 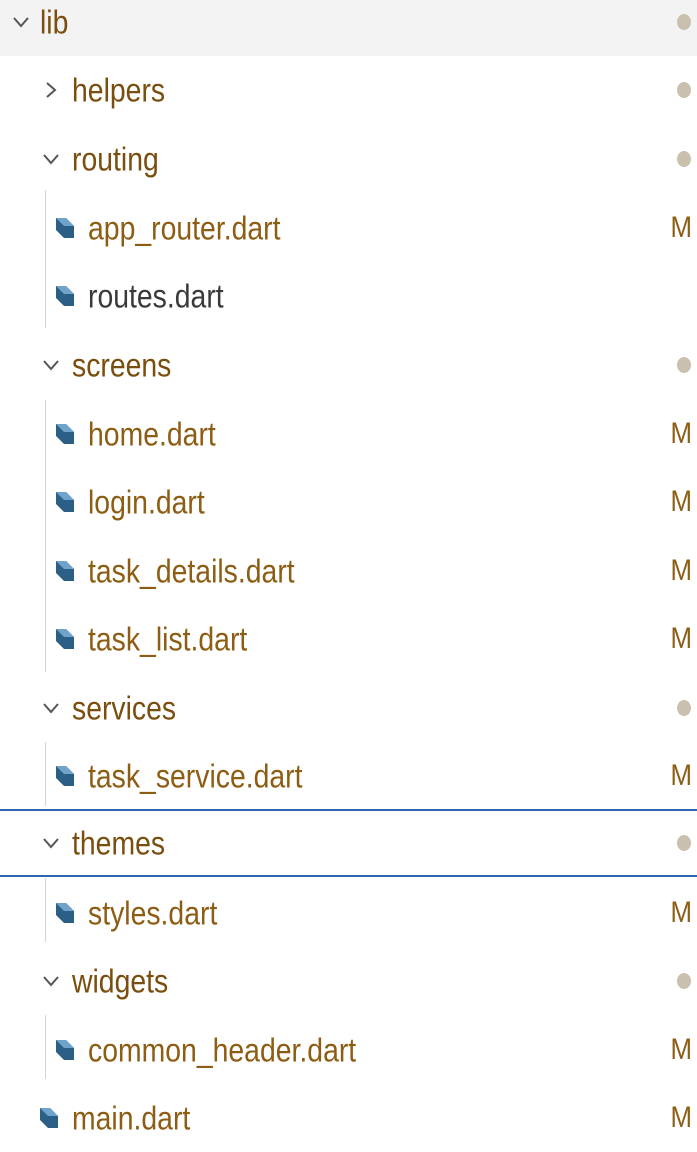 I want to click on tree-file-task-details: task_details.dart M, so click(x=348, y=571).